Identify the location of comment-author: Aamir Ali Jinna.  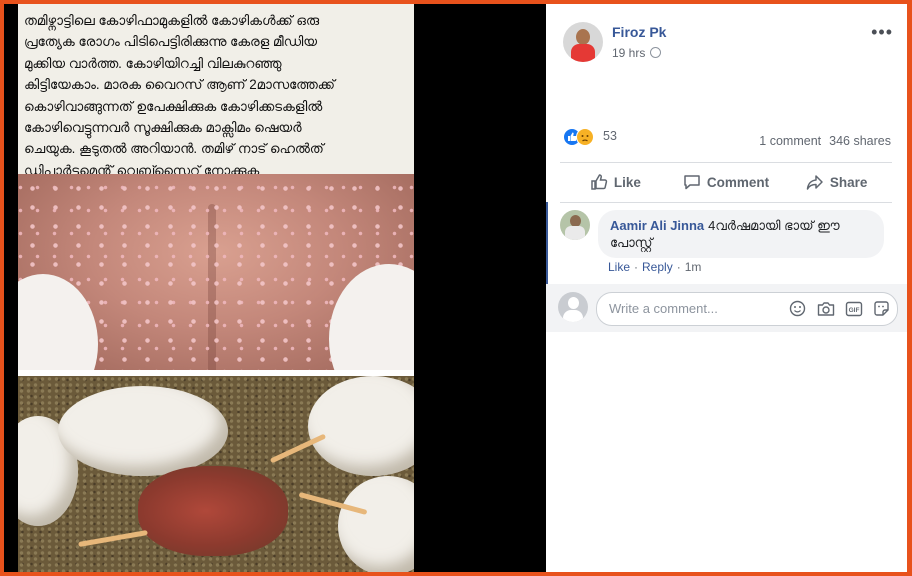
(657, 225).